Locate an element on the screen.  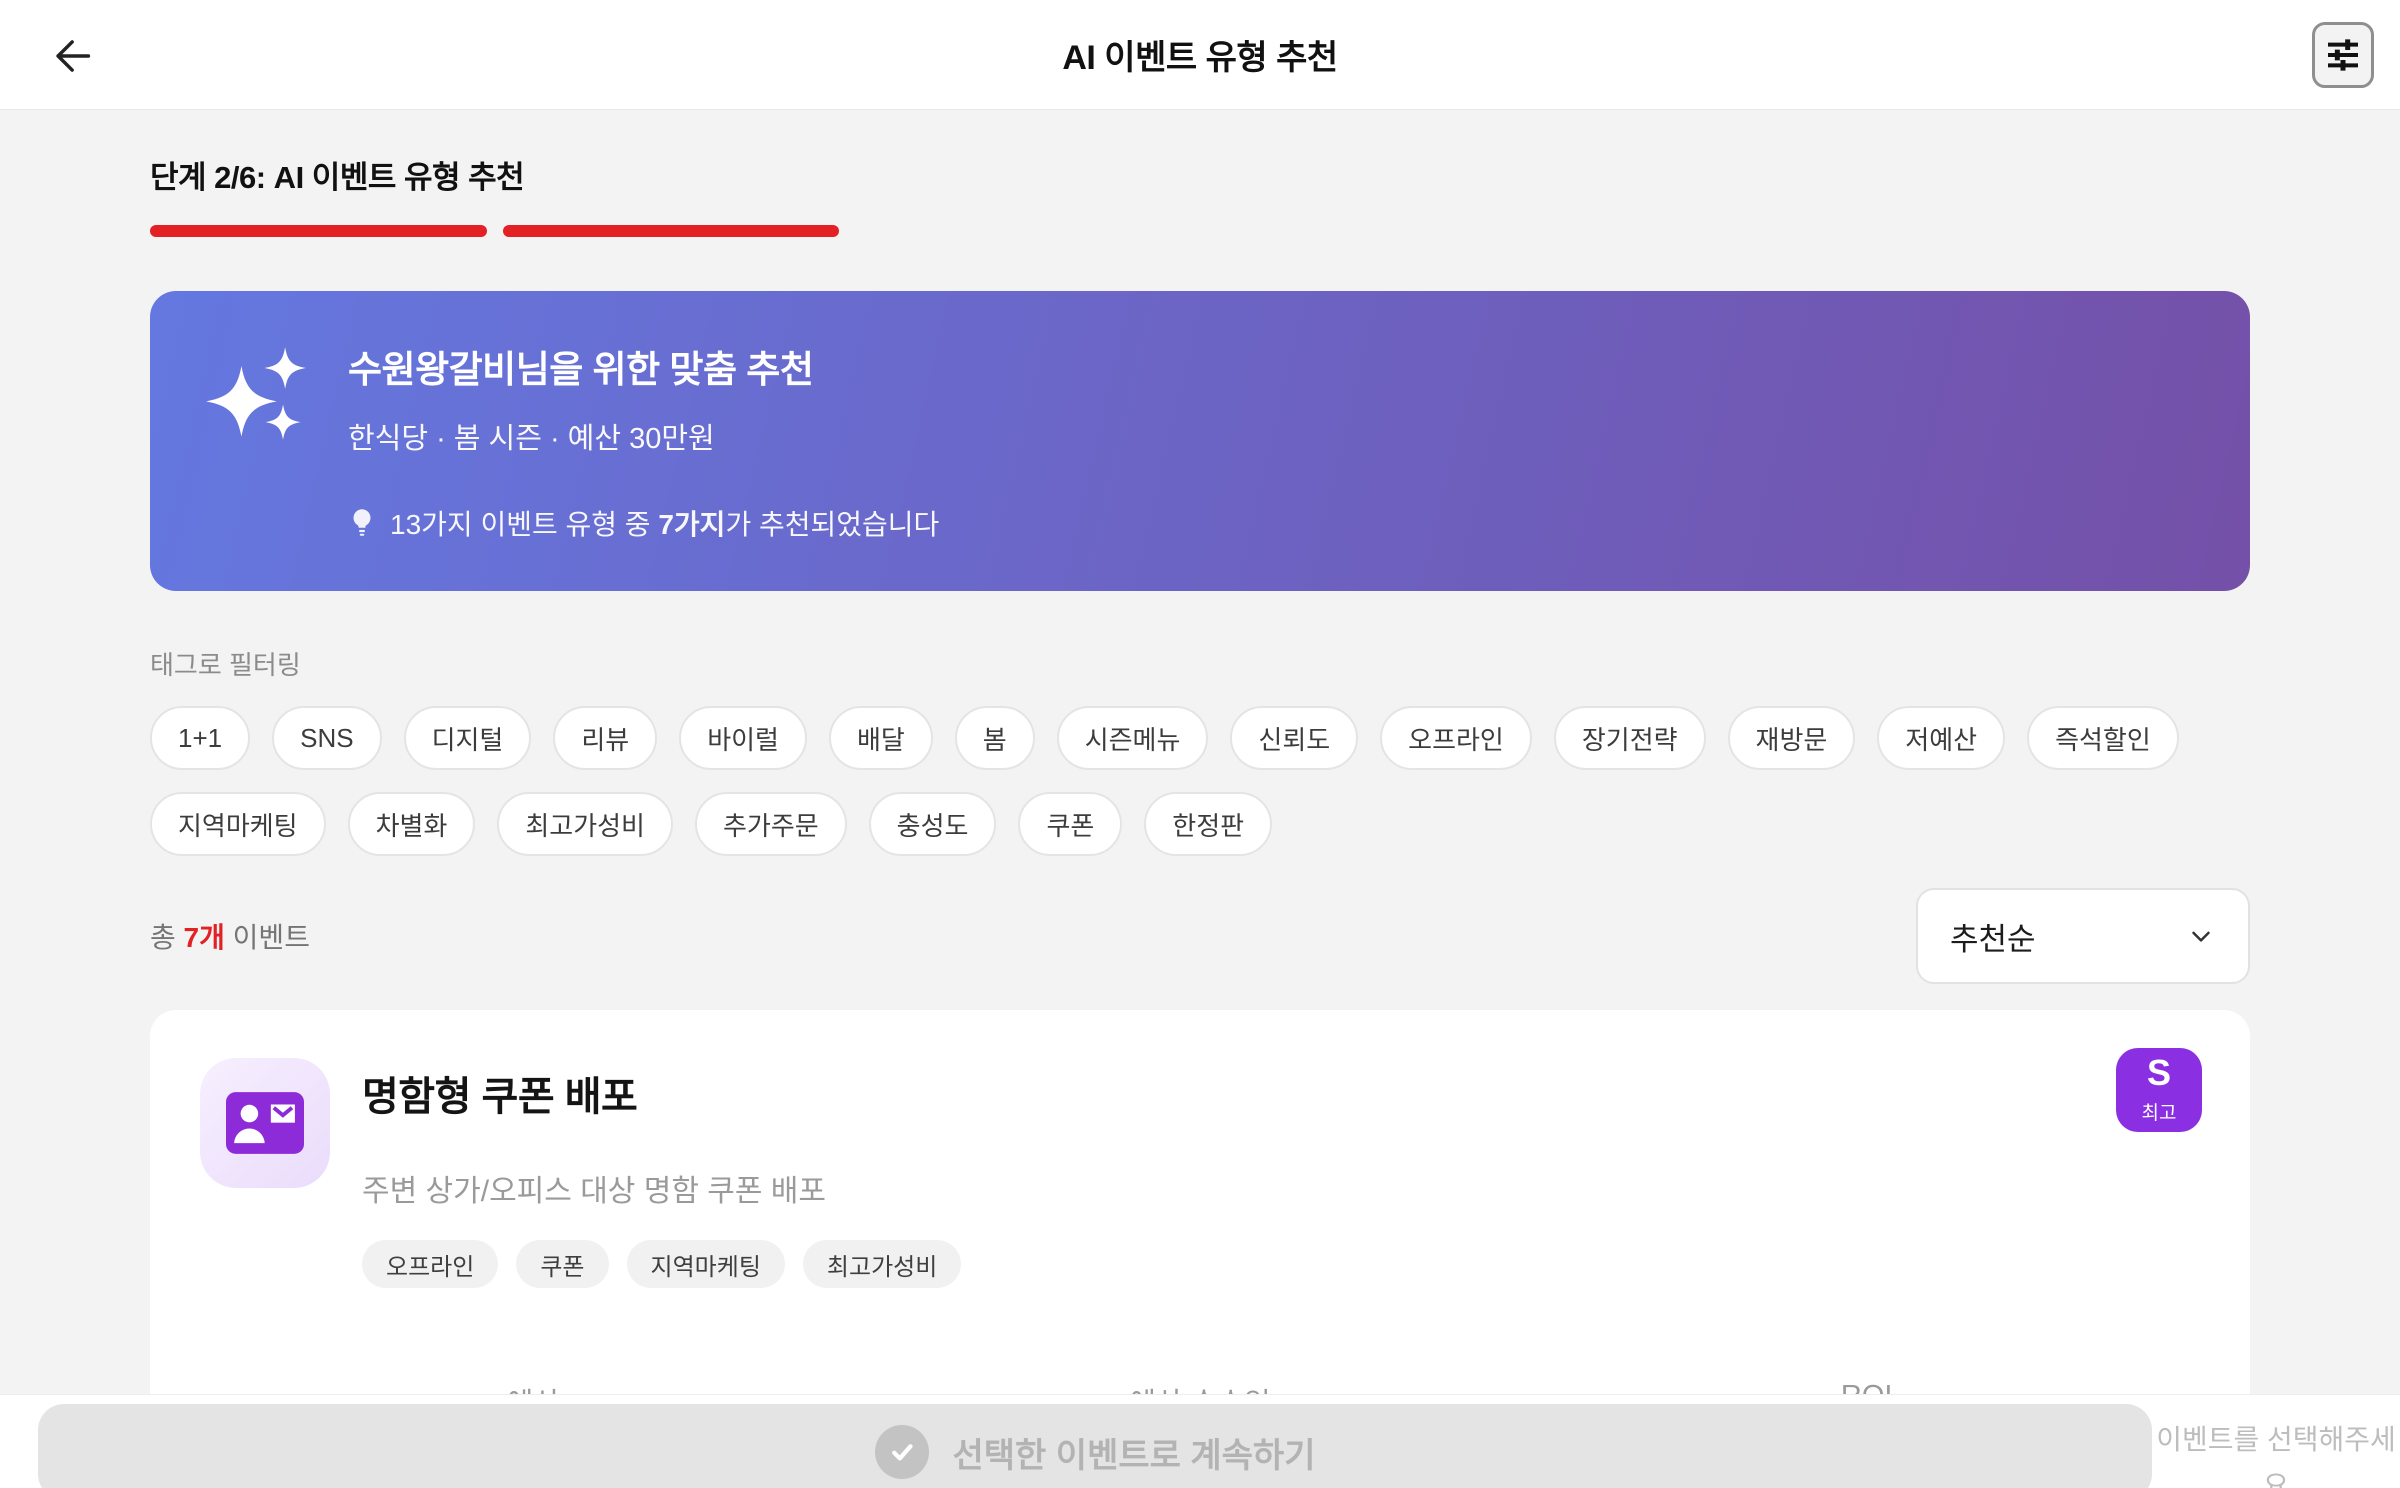
grade-letter: S is located at coordinates (2158, 1072).